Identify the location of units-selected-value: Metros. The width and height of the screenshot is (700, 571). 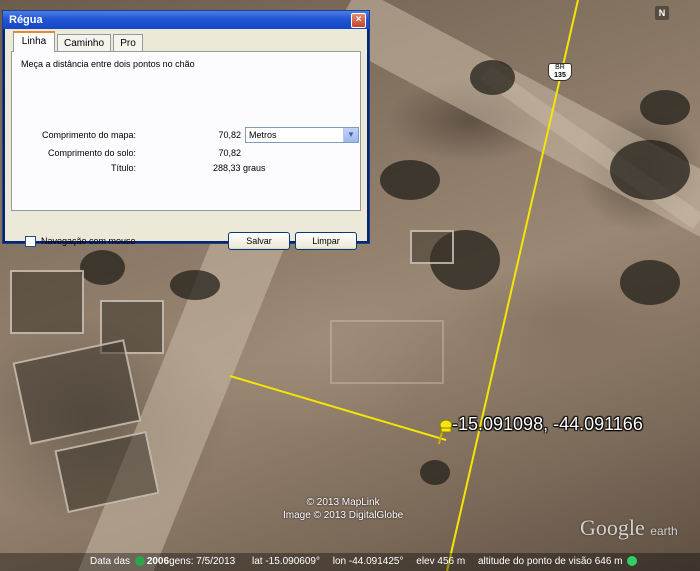
(263, 135).